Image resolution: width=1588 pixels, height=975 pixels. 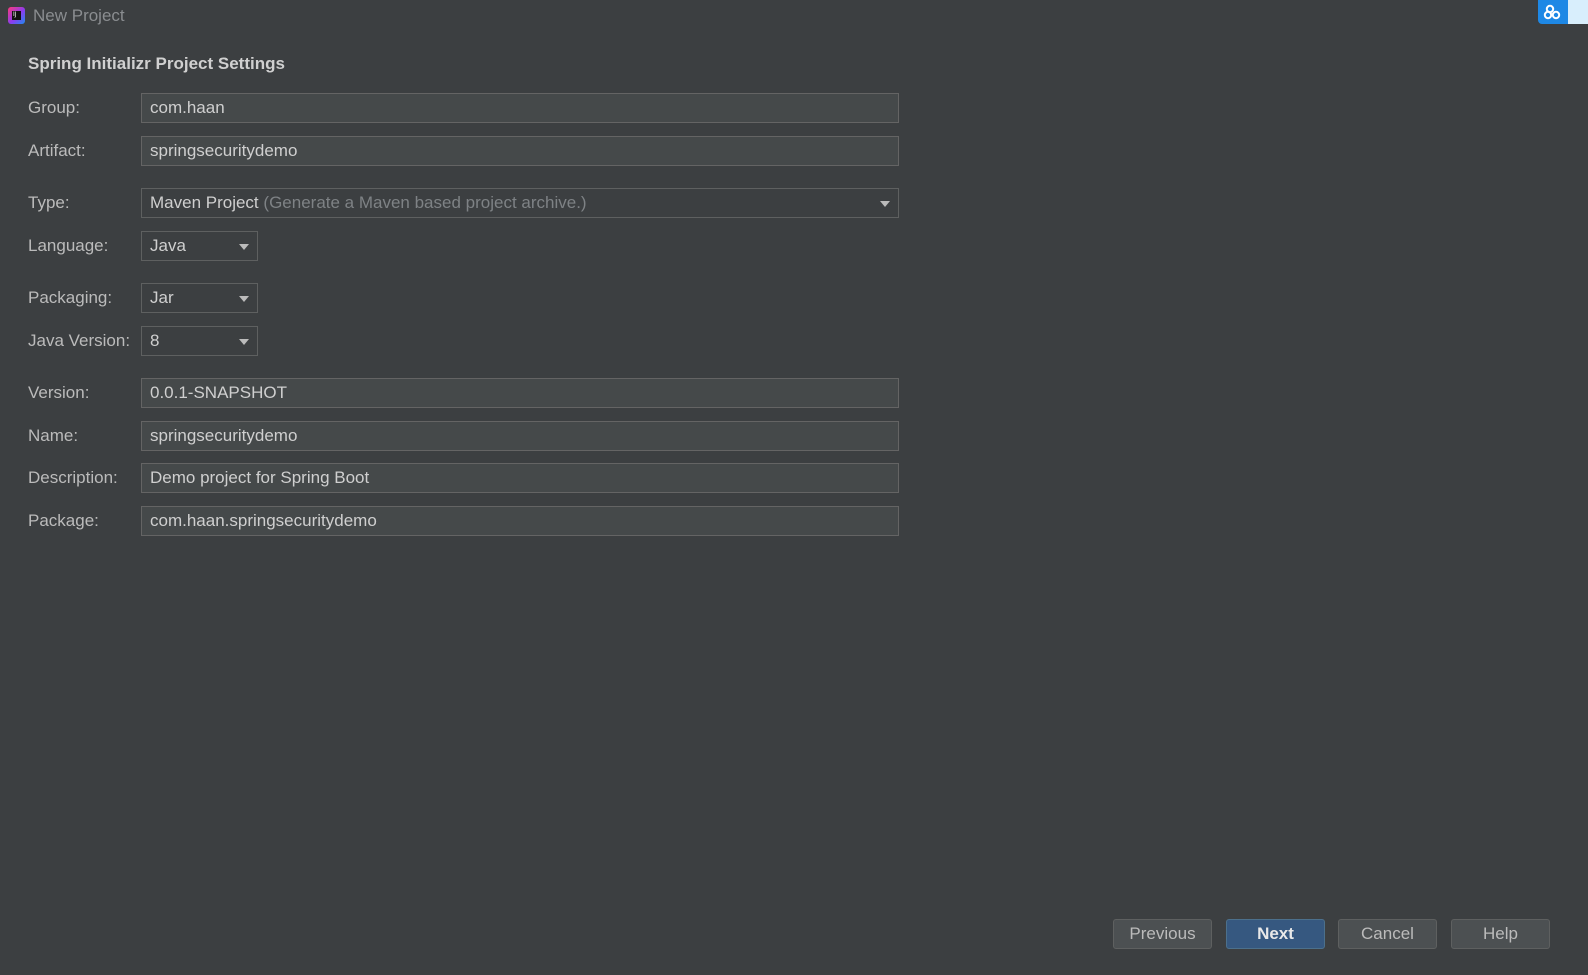 I want to click on artifact-label: Artifact:, so click(x=57, y=150).